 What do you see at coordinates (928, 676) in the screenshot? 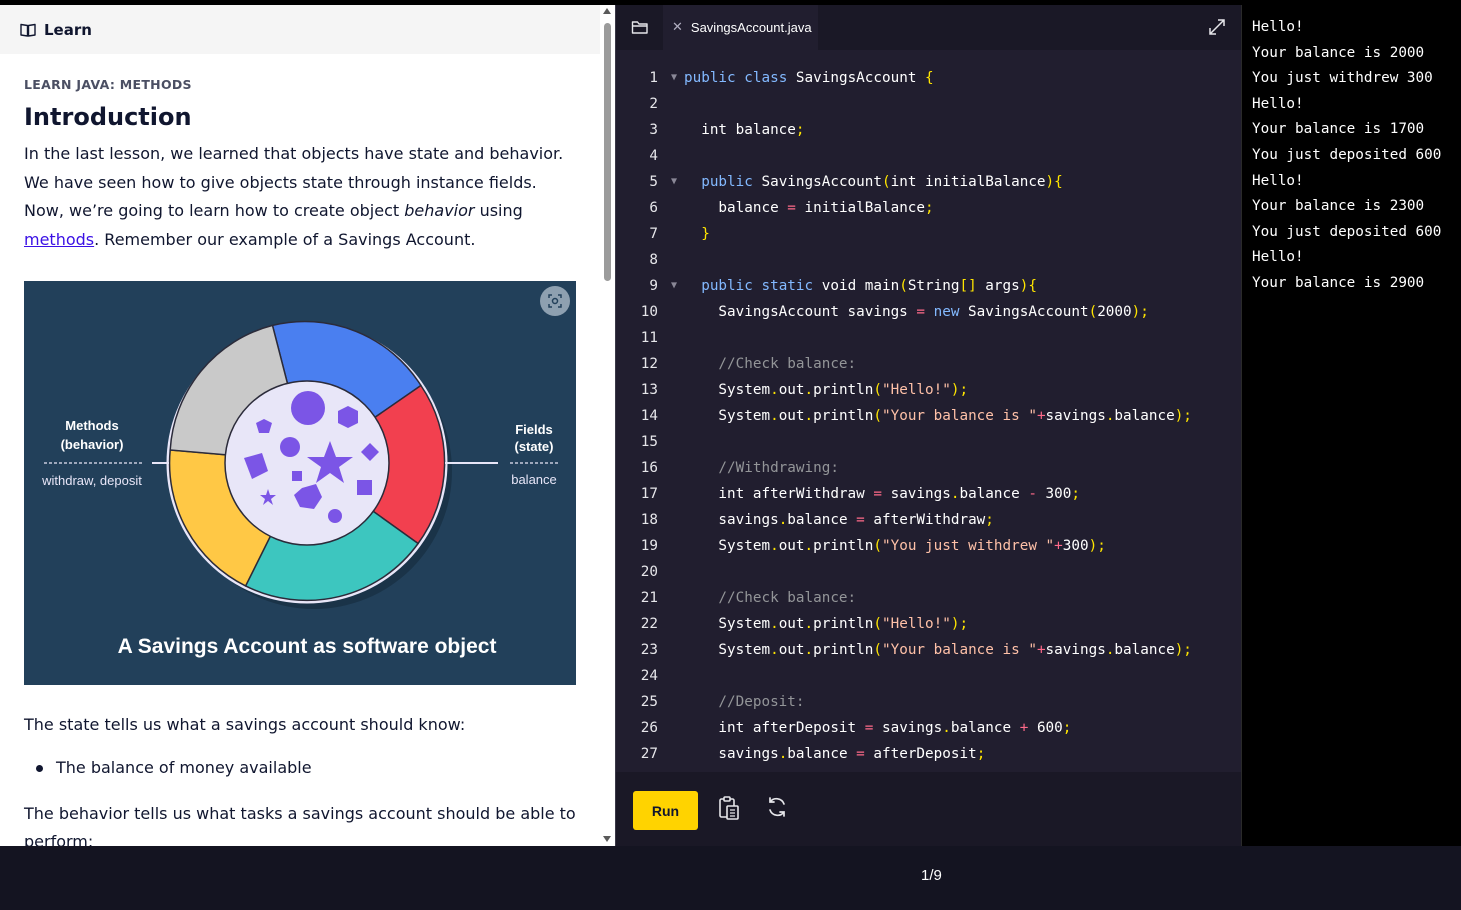
I see `code-line: 24` at bounding box center [928, 676].